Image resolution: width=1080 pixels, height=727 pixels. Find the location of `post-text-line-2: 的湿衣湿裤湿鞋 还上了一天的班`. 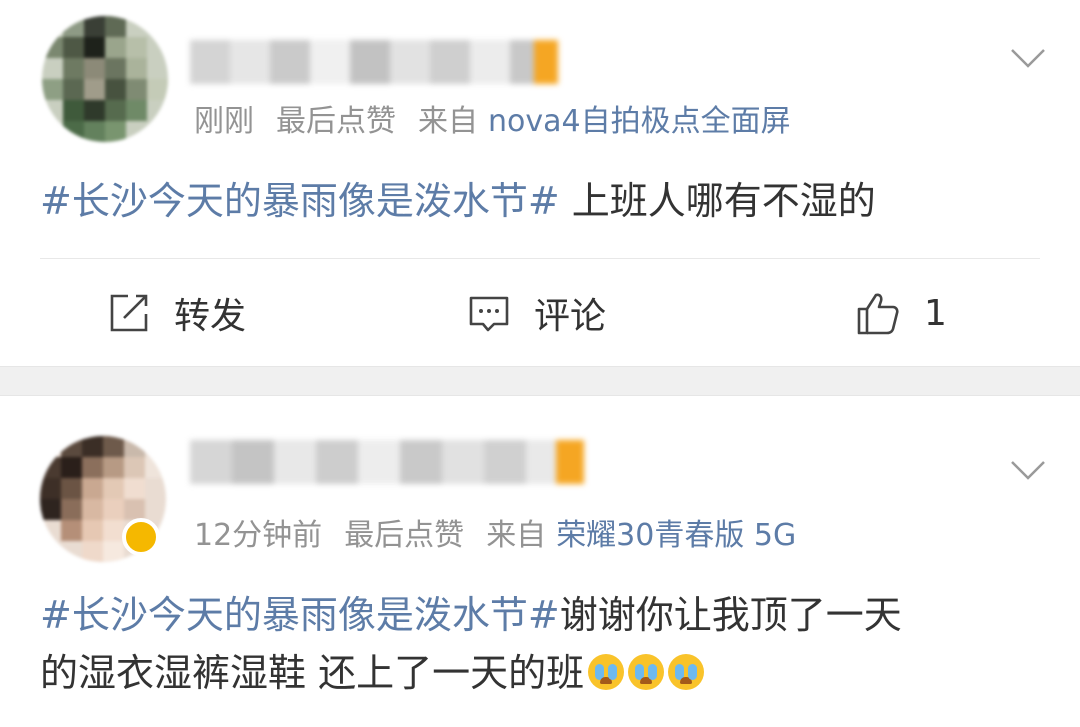

post-text-line-2: 的湿衣湿裤湿鞋 还上了一天的班 is located at coordinates (545, 673).